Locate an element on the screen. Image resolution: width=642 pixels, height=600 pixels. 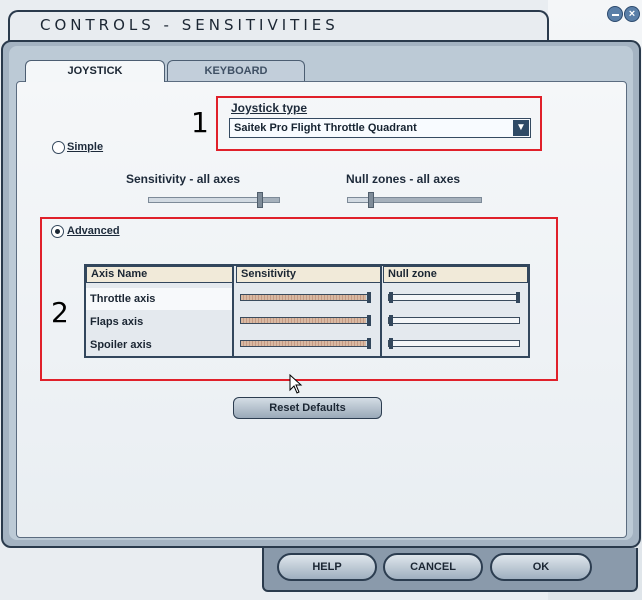
close-icon: × is located at coordinates (632, 14).